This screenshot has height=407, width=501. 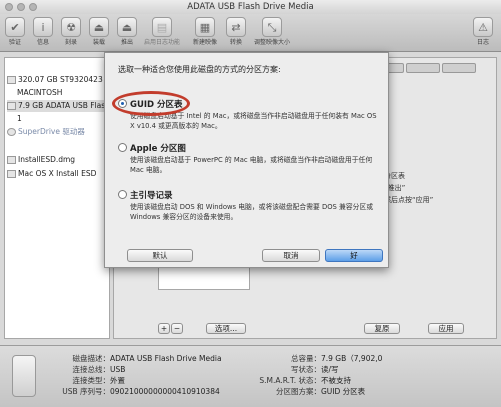 What do you see at coordinates (199, 69) in the screenshot?
I see `dialog-prompt: 选取一种适合您使用此磁盘的方式的分区方案:` at bounding box center [199, 69].